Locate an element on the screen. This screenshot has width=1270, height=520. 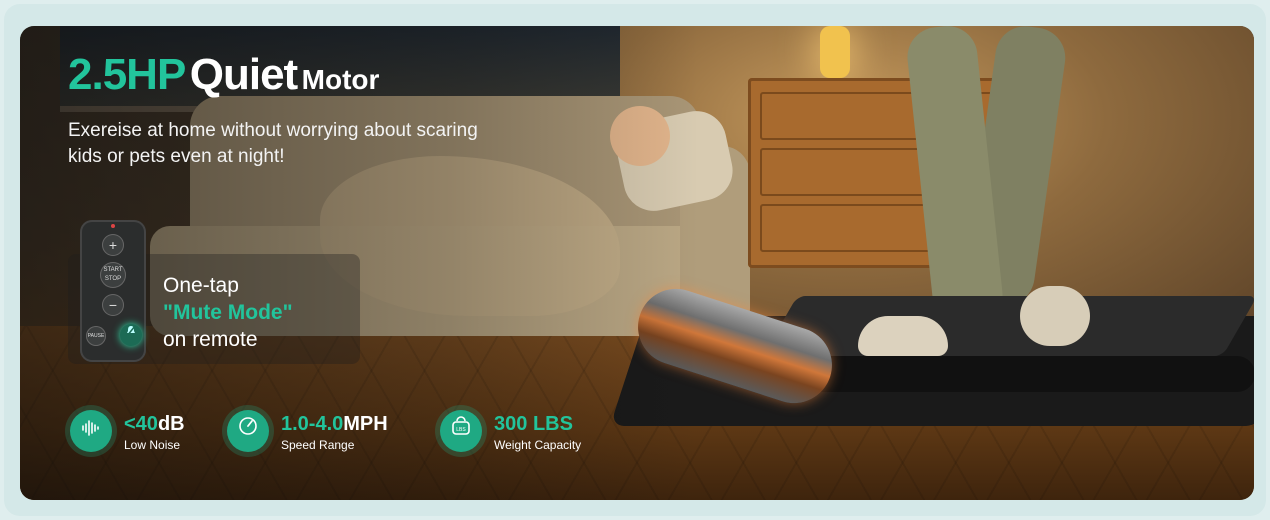
remote-pause-button: PAUSE is located at coordinates (96, 336).